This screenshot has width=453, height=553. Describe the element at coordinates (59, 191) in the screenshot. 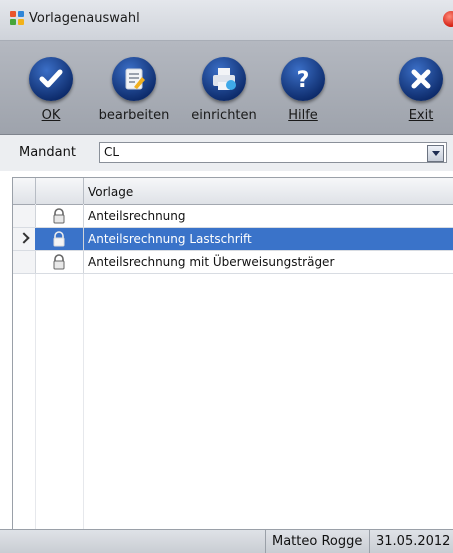

I see `header-lock-cell` at that location.